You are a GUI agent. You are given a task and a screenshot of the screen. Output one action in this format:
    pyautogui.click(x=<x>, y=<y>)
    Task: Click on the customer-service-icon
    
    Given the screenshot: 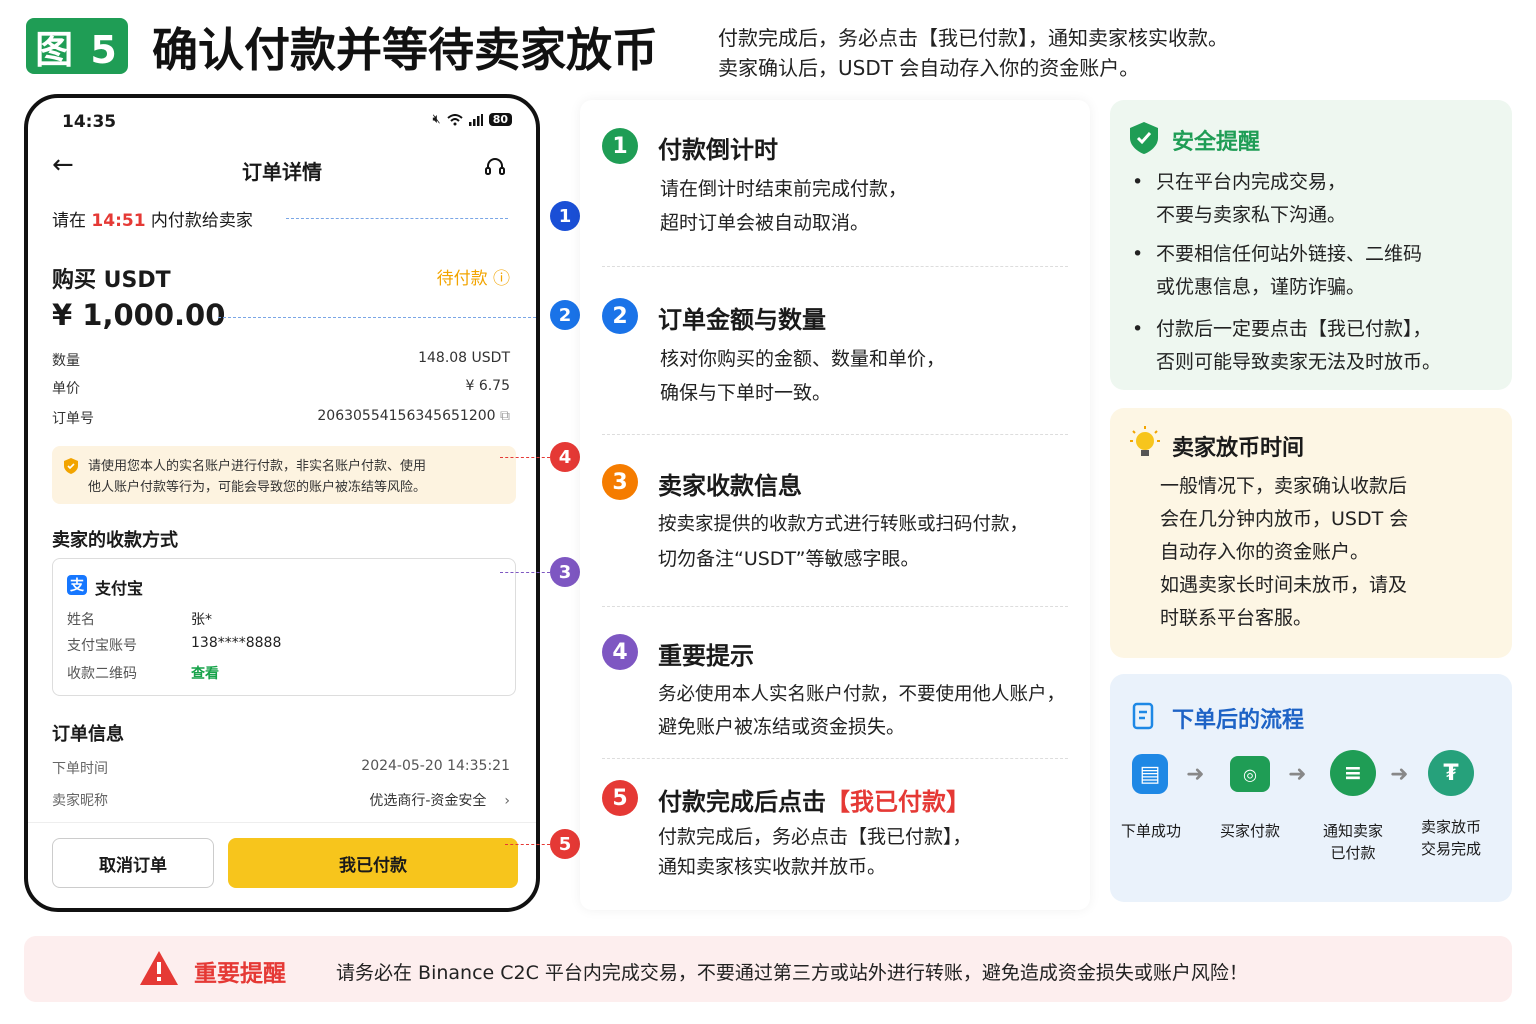 What is the action you would take?
    pyautogui.click(x=495, y=167)
    